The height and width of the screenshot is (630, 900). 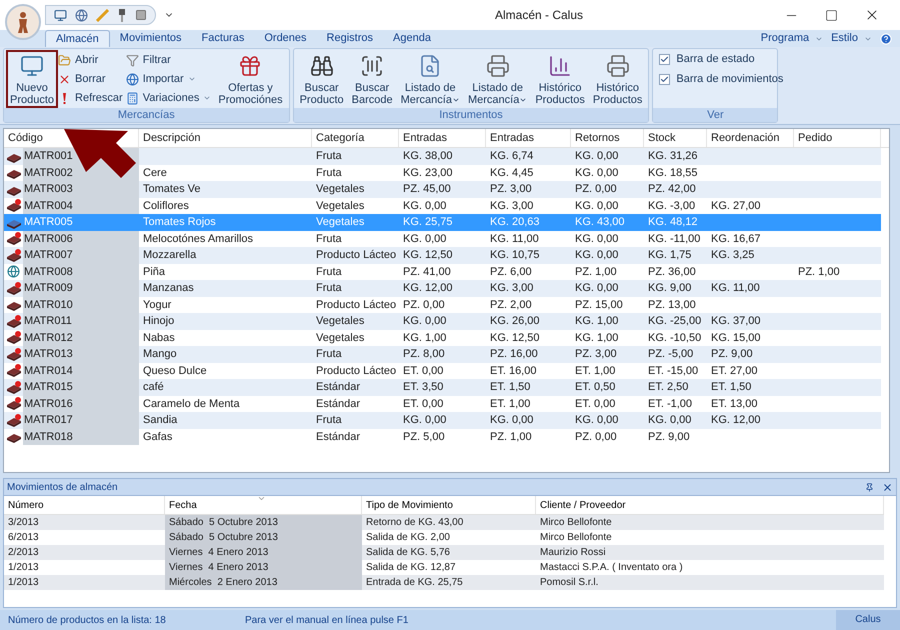 What do you see at coordinates (736, 338) in the screenshot?
I see `table-cell: KG. 15,00` at bounding box center [736, 338].